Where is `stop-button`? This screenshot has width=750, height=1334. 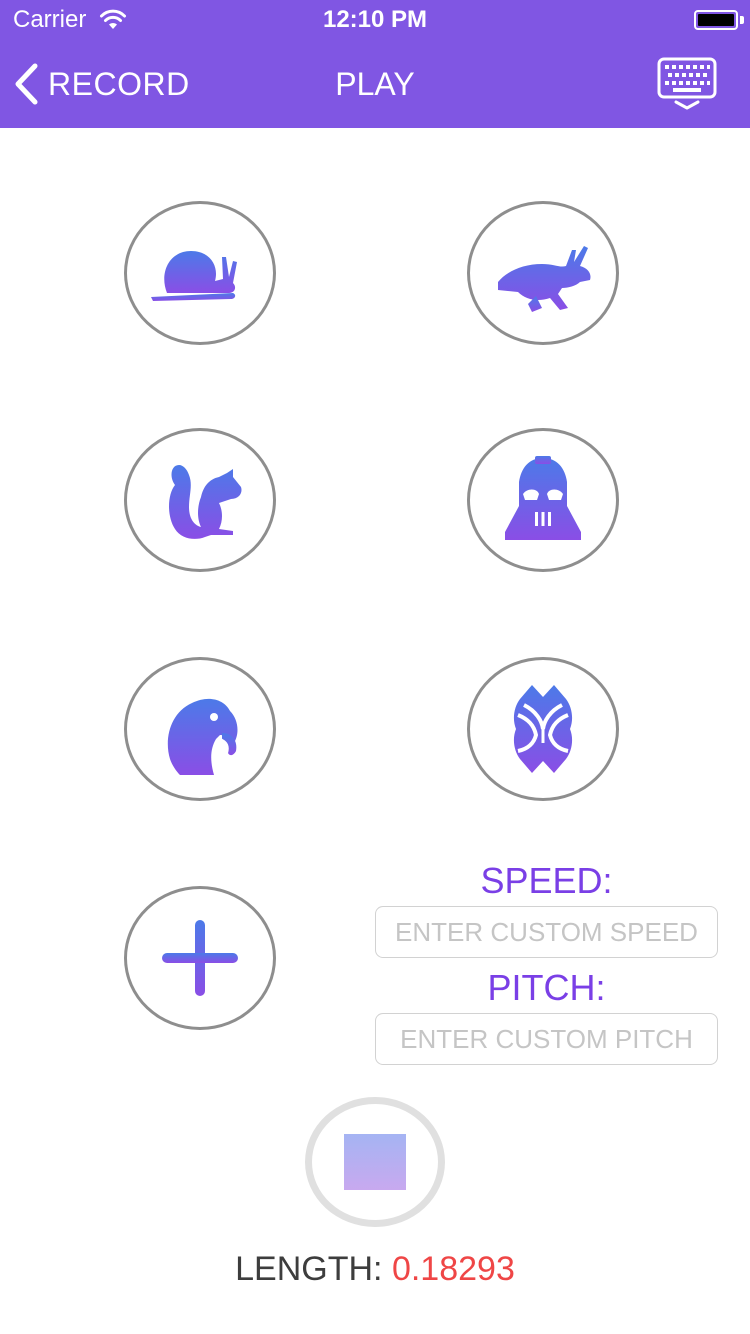 stop-button is located at coordinates (375, 1162).